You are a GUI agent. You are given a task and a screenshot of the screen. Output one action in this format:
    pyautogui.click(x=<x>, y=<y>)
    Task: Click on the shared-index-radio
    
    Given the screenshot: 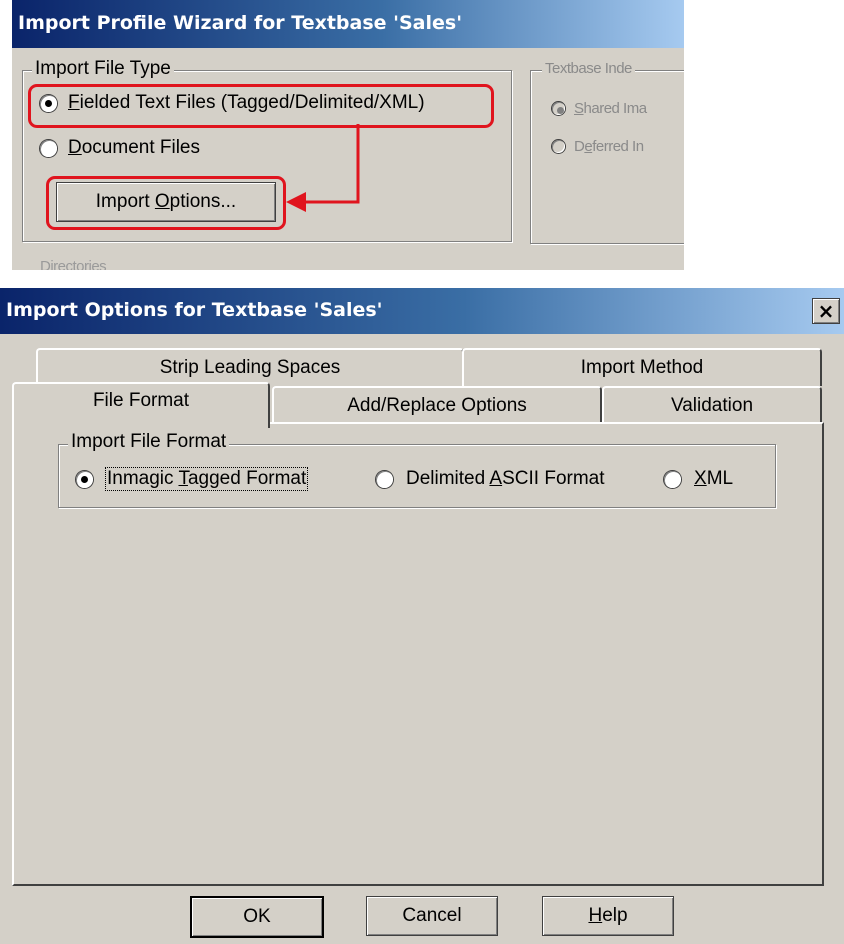 What is the action you would take?
    pyautogui.click(x=558, y=108)
    